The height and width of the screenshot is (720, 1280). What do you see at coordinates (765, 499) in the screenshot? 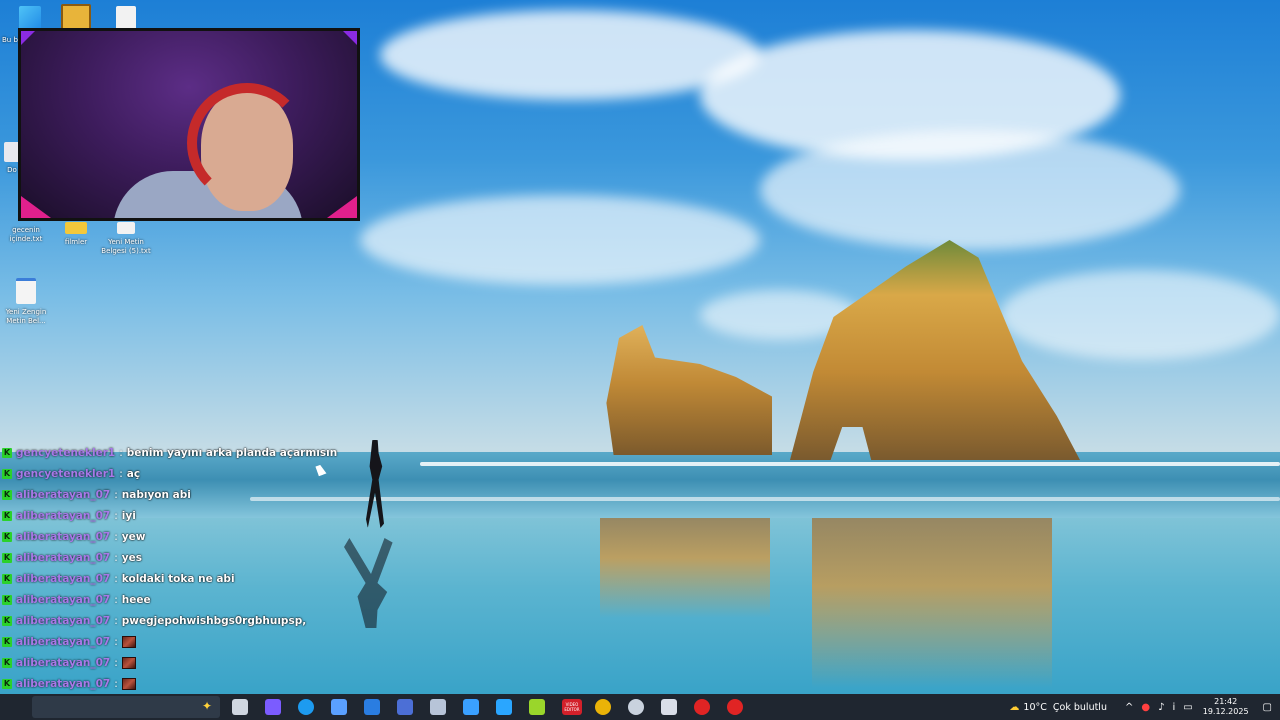
I see `wallpaper-surf` at bounding box center [765, 499].